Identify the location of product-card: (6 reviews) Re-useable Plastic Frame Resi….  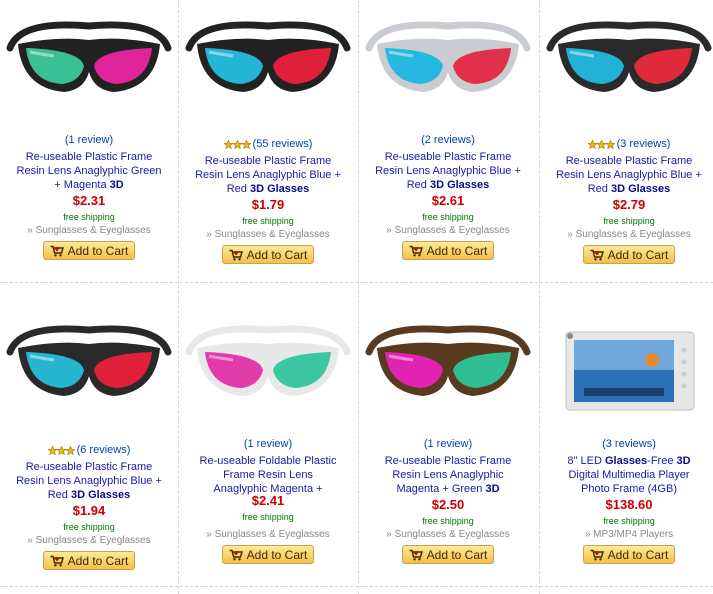
(89, 449).